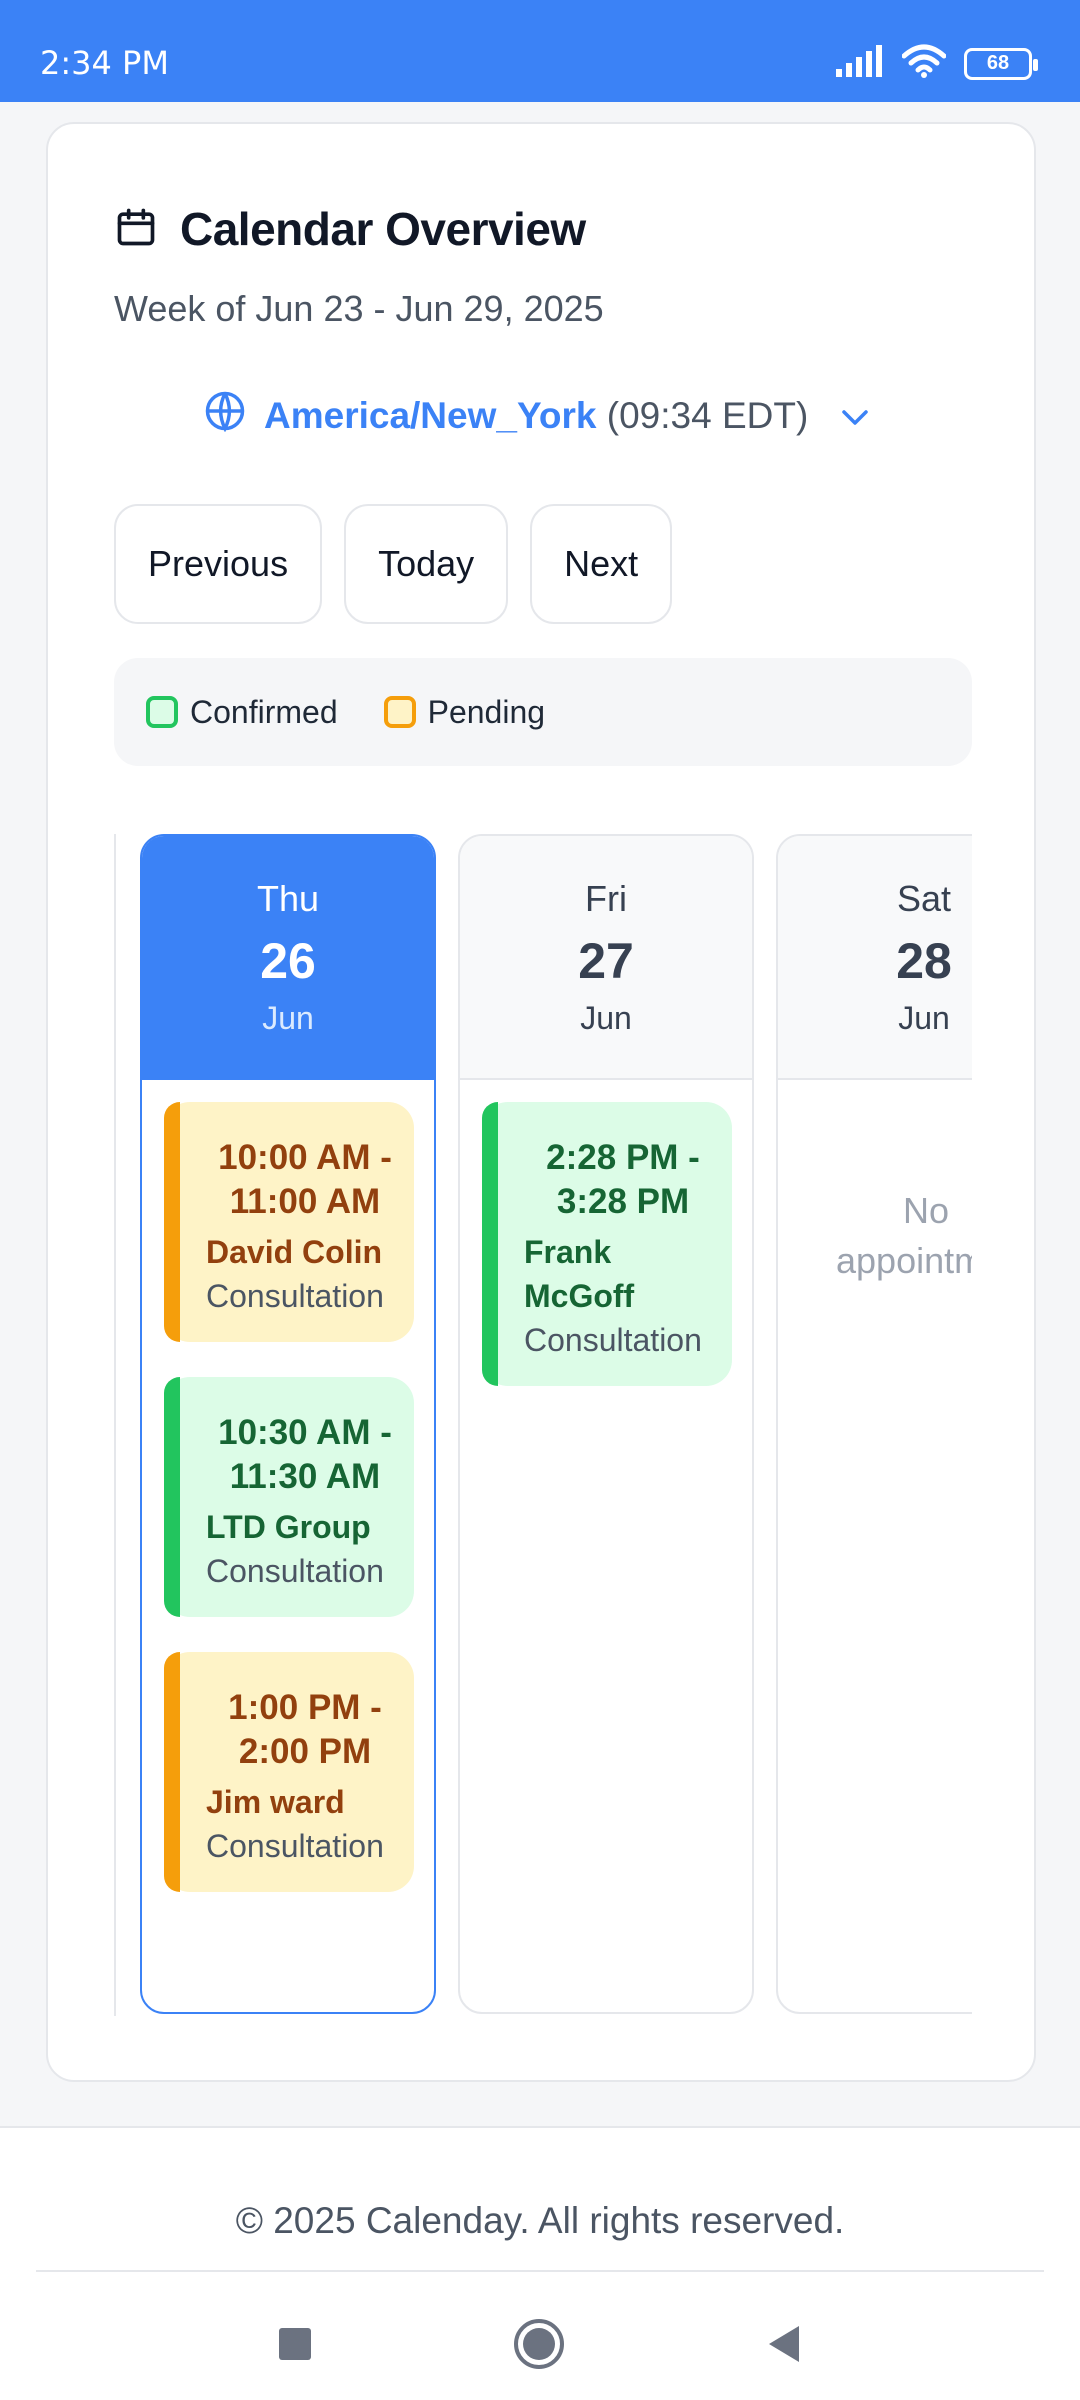 This screenshot has height=2400, width=1080. Describe the element at coordinates (104, 63) in the screenshot. I see `status-time: 2:34 PM` at that location.